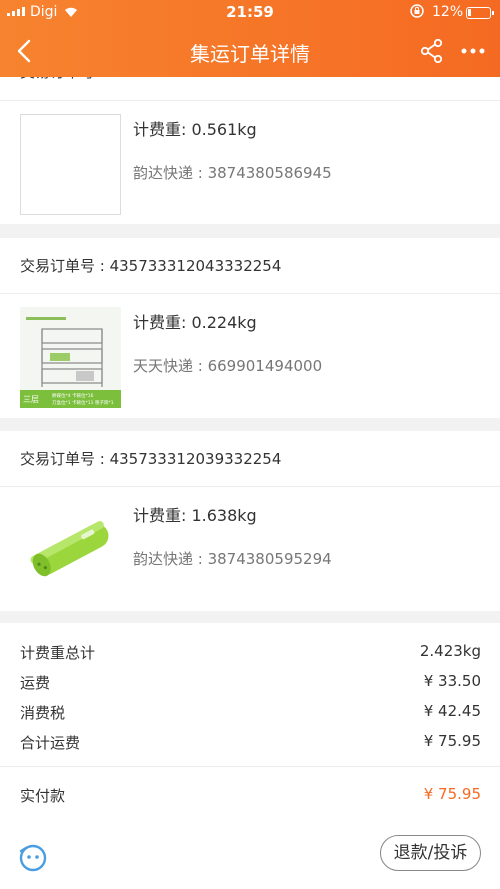 This screenshot has width=500, height=889. What do you see at coordinates (35, 683) in the screenshot?
I see `summary-label: 运费` at bounding box center [35, 683].